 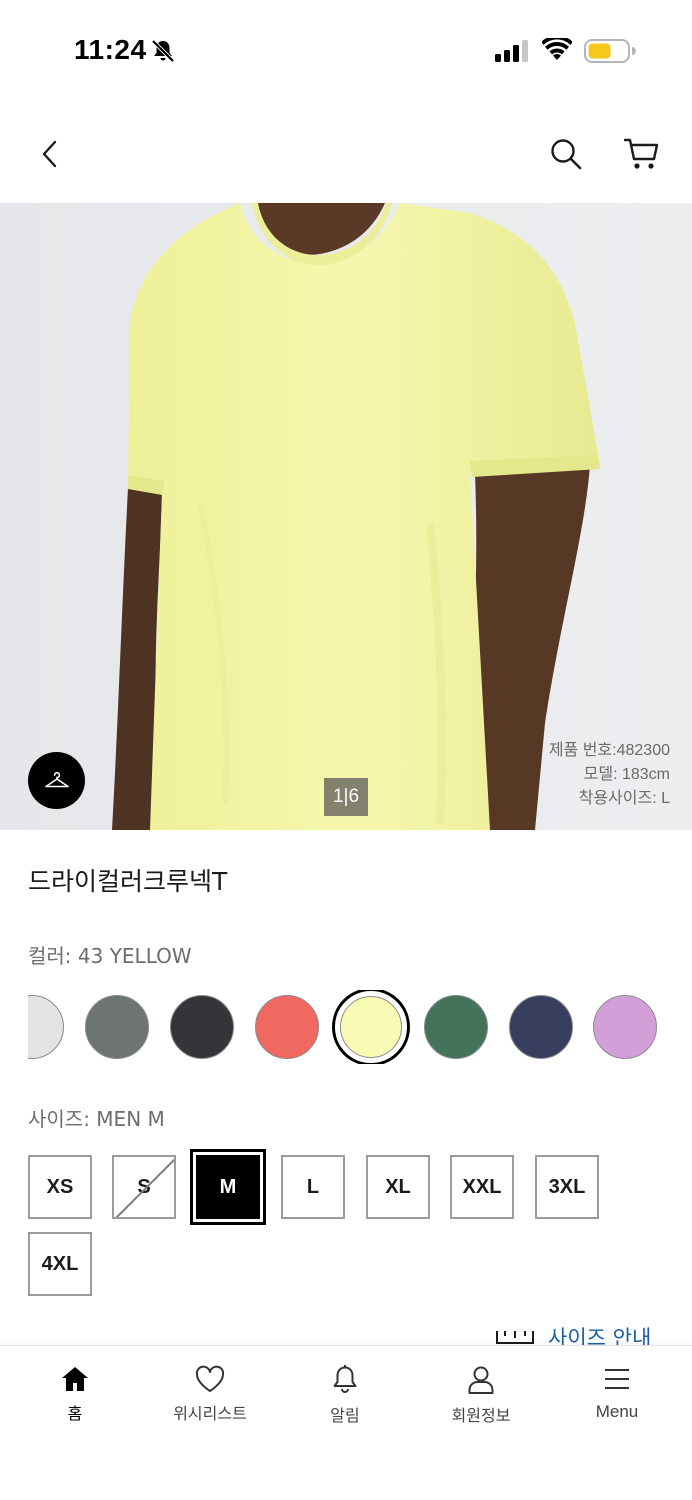 What do you see at coordinates (117, 1027) in the screenshot?
I see `color-swatch-dark-gray` at bounding box center [117, 1027].